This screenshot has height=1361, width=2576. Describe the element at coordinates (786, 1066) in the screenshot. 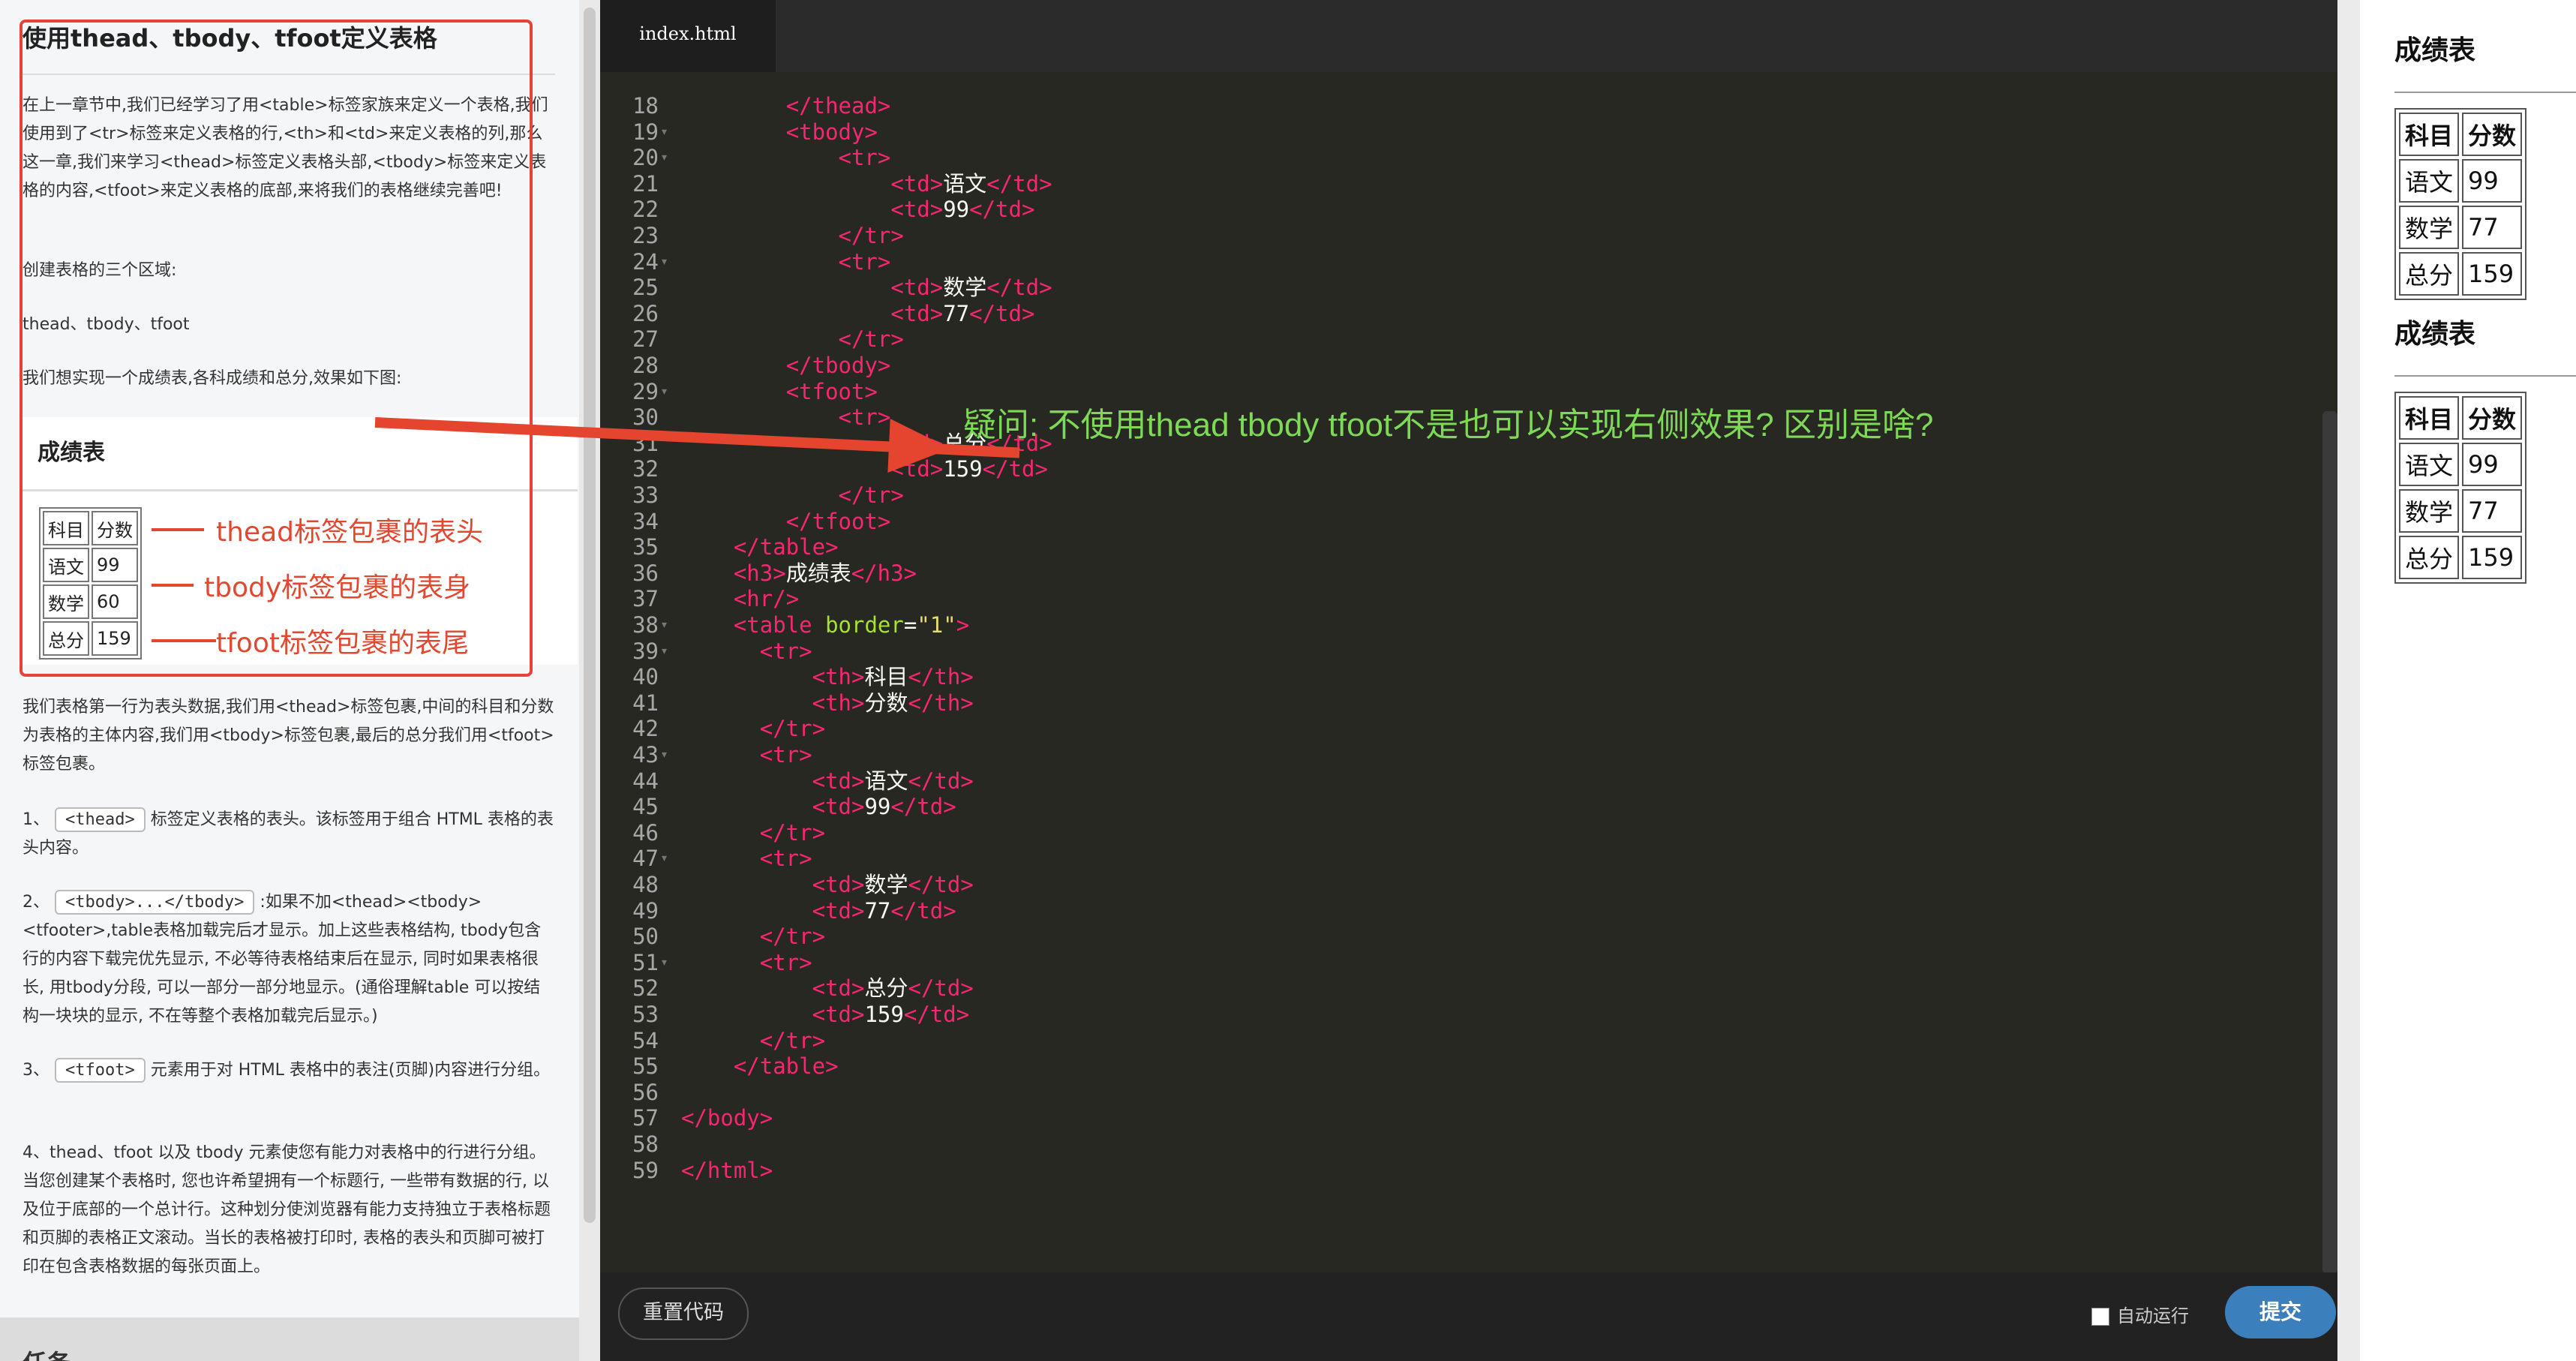

I see `code-text: </table>` at that location.